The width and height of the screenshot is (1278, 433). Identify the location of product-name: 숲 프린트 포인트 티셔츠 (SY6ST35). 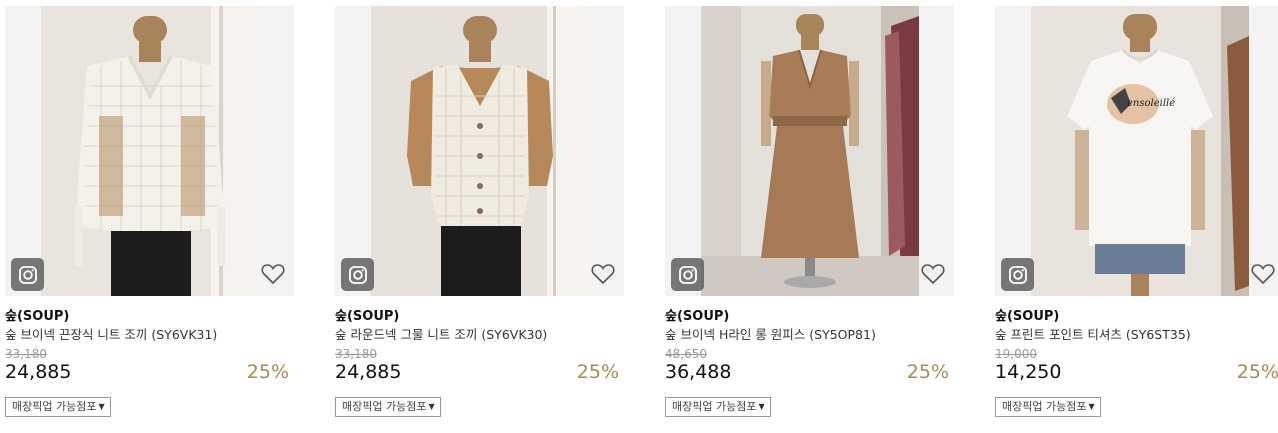
(1093, 333).